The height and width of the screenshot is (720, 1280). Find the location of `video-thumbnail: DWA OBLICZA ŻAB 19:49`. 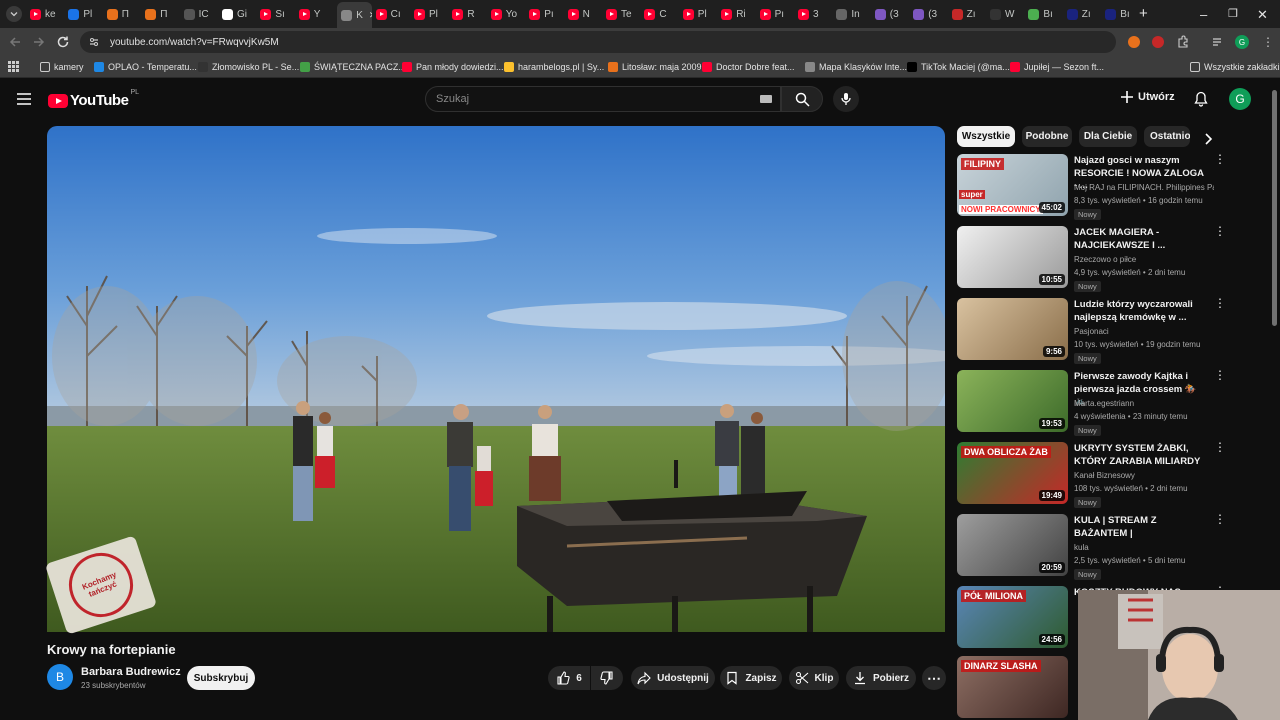

video-thumbnail: DWA OBLICZA ŻAB 19:49 is located at coordinates (1012, 473).